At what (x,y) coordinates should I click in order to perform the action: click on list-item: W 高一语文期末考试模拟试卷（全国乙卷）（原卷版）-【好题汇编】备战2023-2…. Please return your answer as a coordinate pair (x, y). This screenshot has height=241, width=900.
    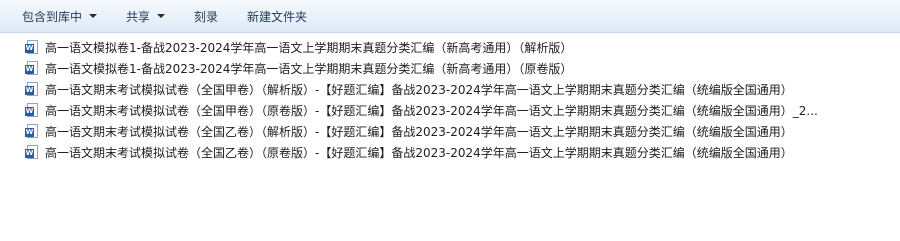
    Looking at the image, I should click on (421, 152).